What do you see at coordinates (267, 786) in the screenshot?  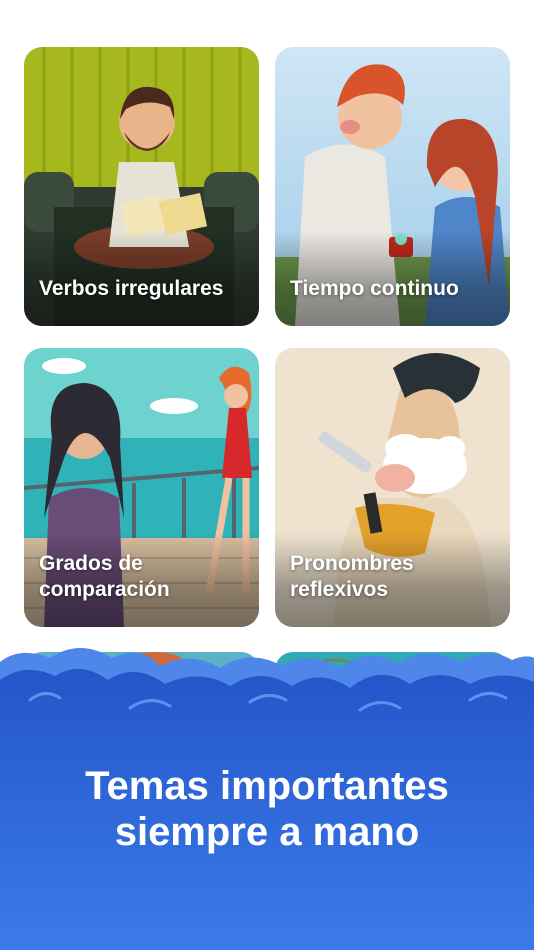 I see `banner-line-1: Temas importantes` at bounding box center [267, 786].